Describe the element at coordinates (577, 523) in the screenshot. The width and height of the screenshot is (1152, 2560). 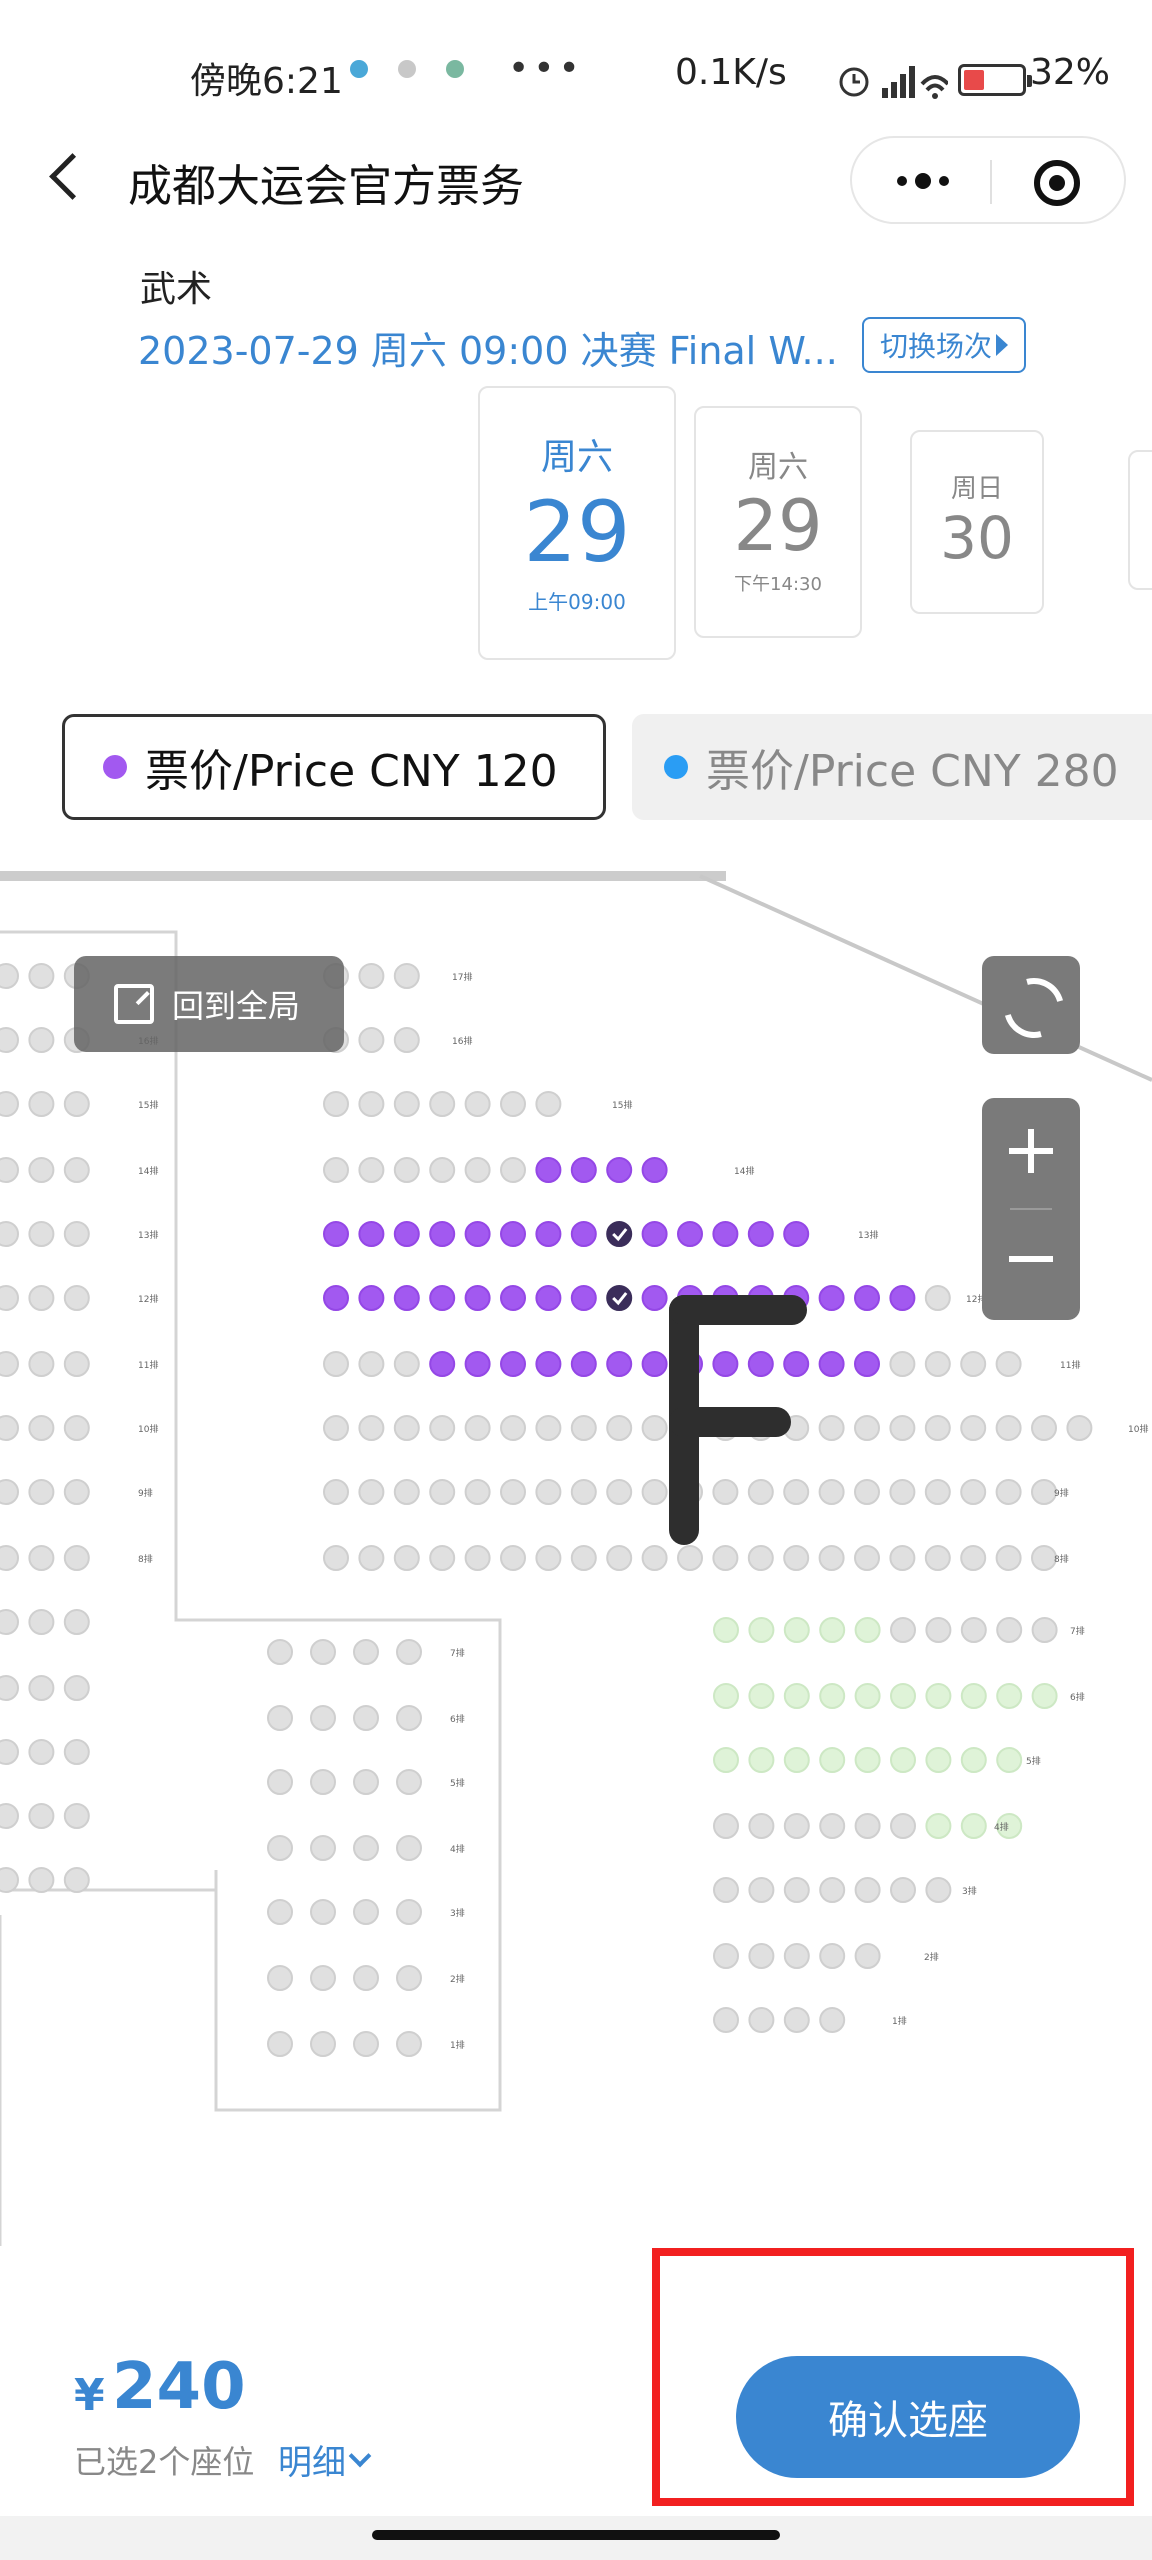
I see `date-card-0: 周六 29 上午09:00` at that location.